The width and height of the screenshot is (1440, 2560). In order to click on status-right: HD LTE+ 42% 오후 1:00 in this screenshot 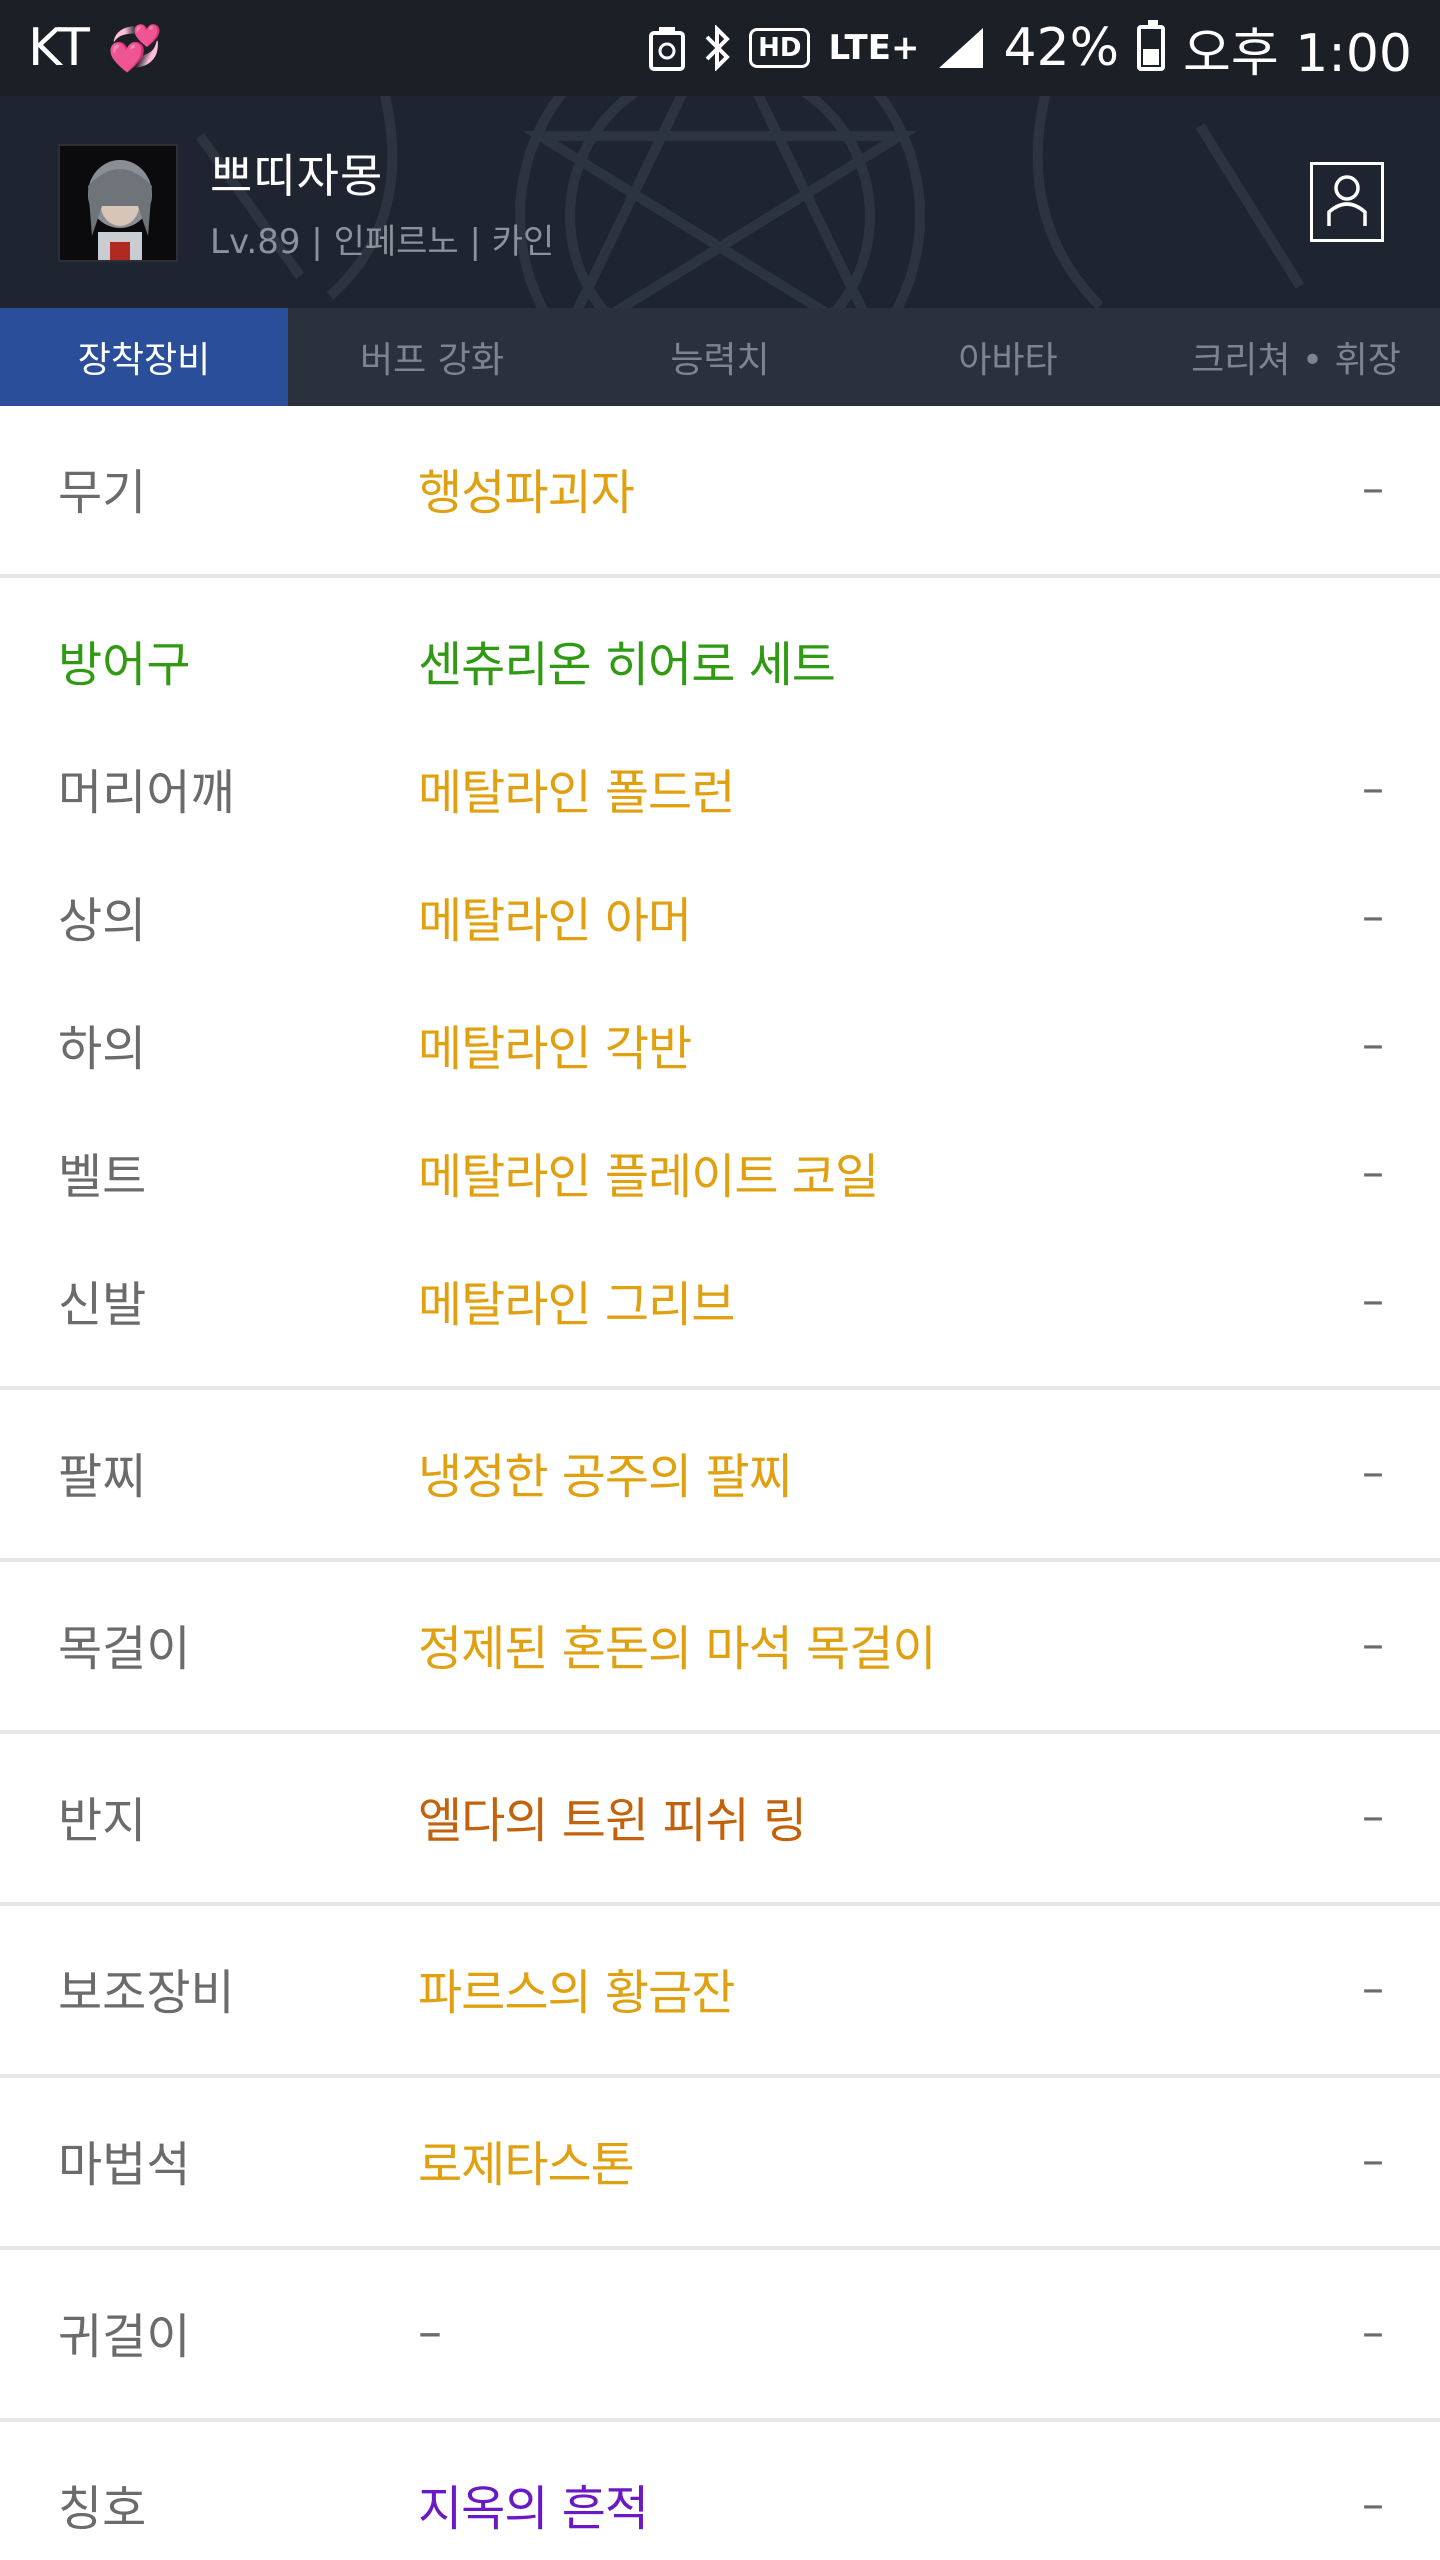, I will do `click(1030, 48)`.